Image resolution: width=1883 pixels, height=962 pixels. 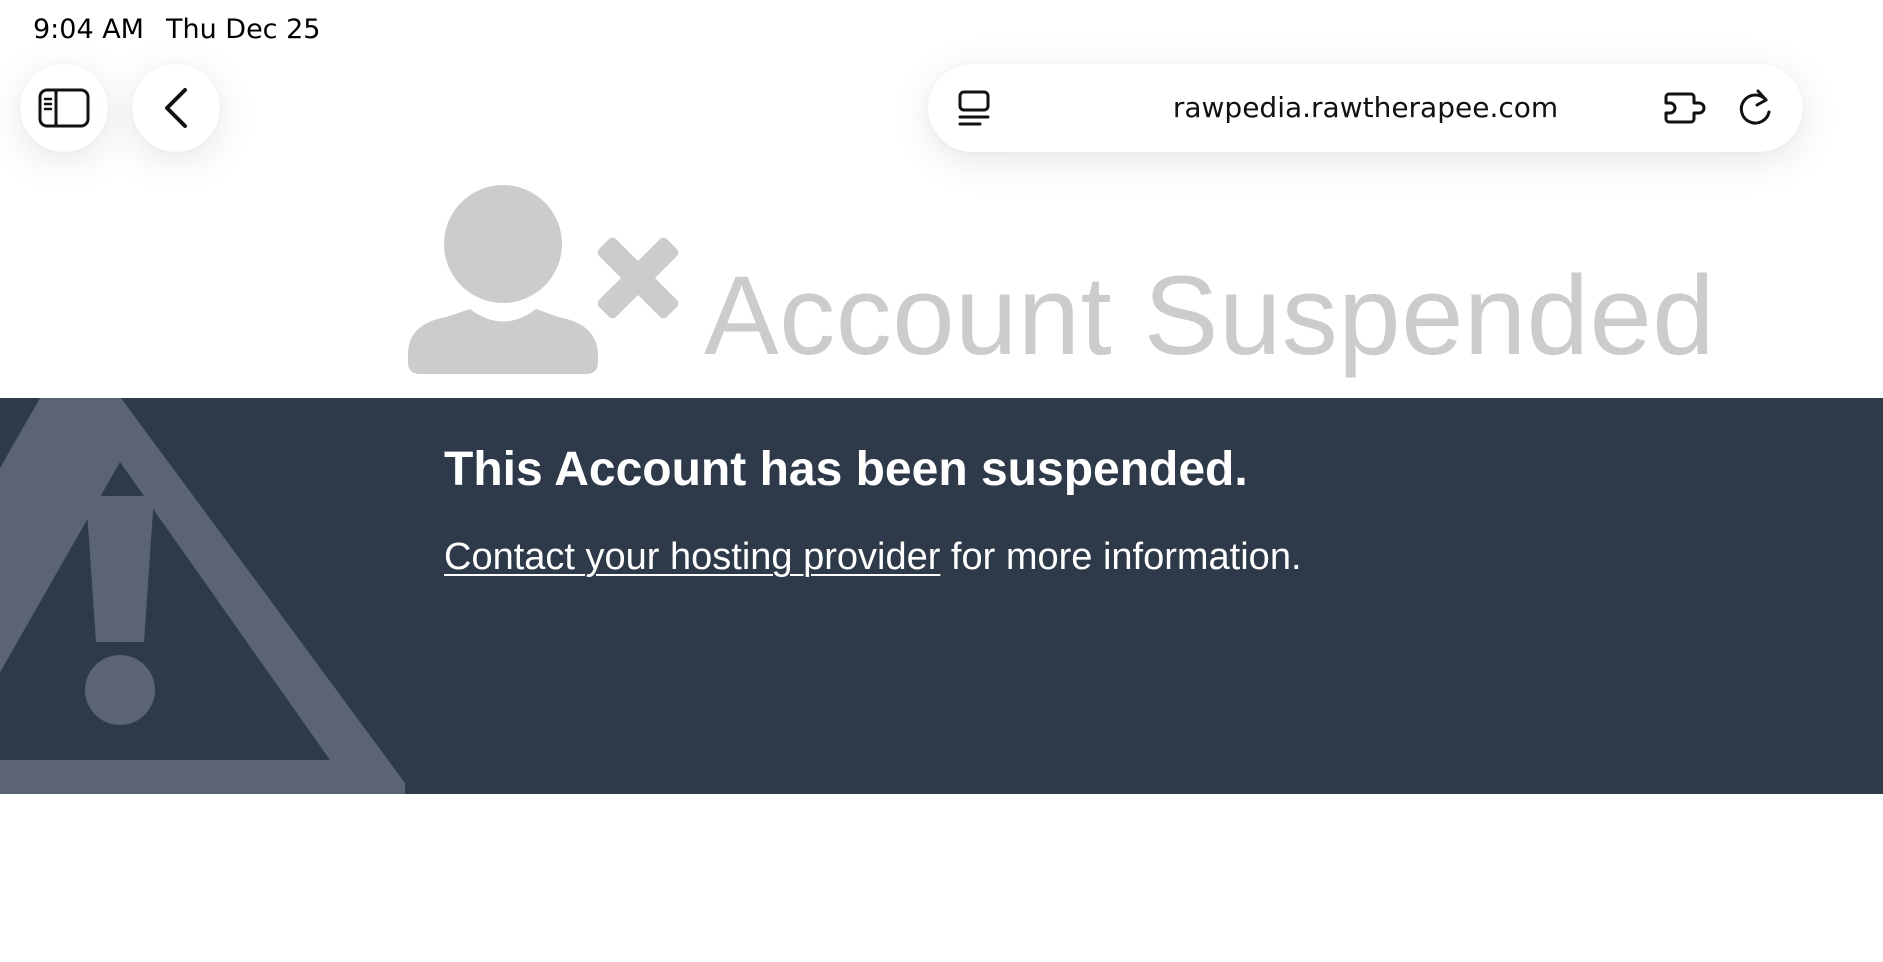 What do you see at coordinates (1365, 108) in the screenshot?
I see `address-bar: rawpedia.rawtherapee.com` at bounding box center [1365, 108].